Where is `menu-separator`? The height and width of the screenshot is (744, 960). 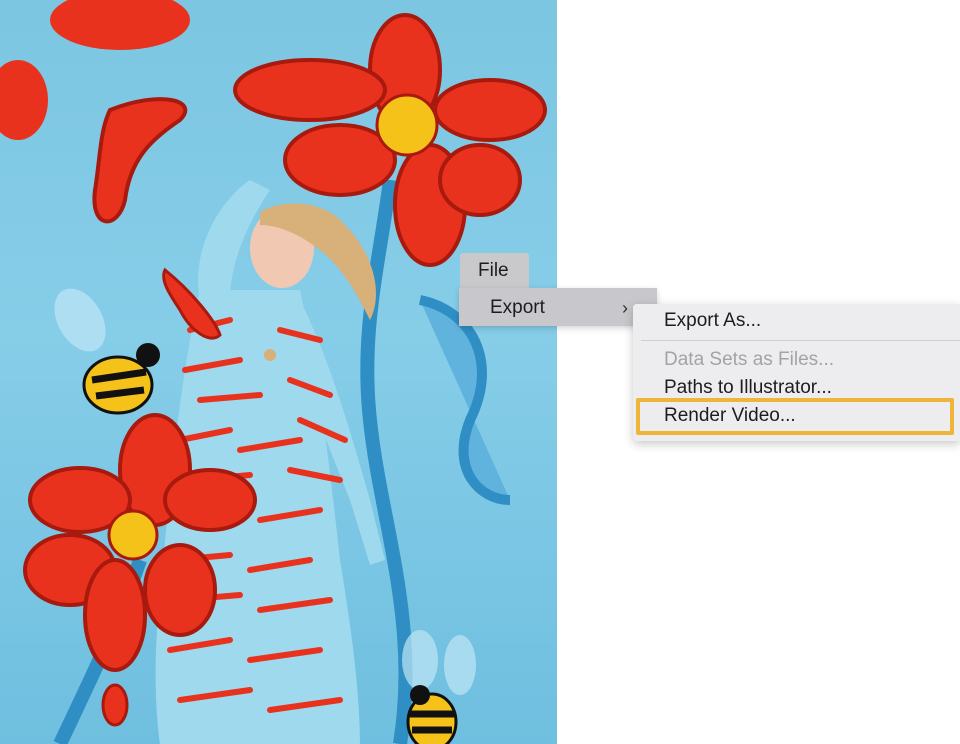
menu-separator is located at coordinates (800, 340).